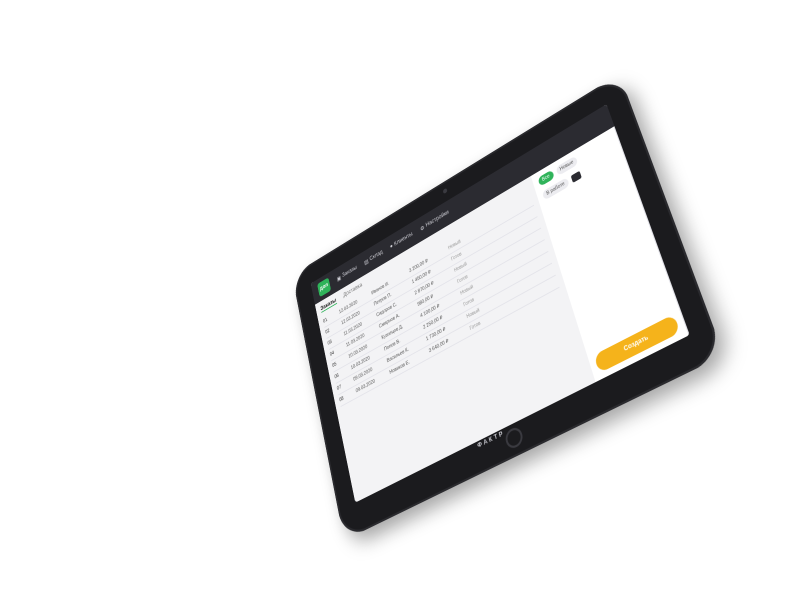 This screenshot has height=600, width=787. What do you see at coordinates (403, 239) in the screenshot?
I see `nav-item-label: Клиенты` at bounding box center [403, 239].